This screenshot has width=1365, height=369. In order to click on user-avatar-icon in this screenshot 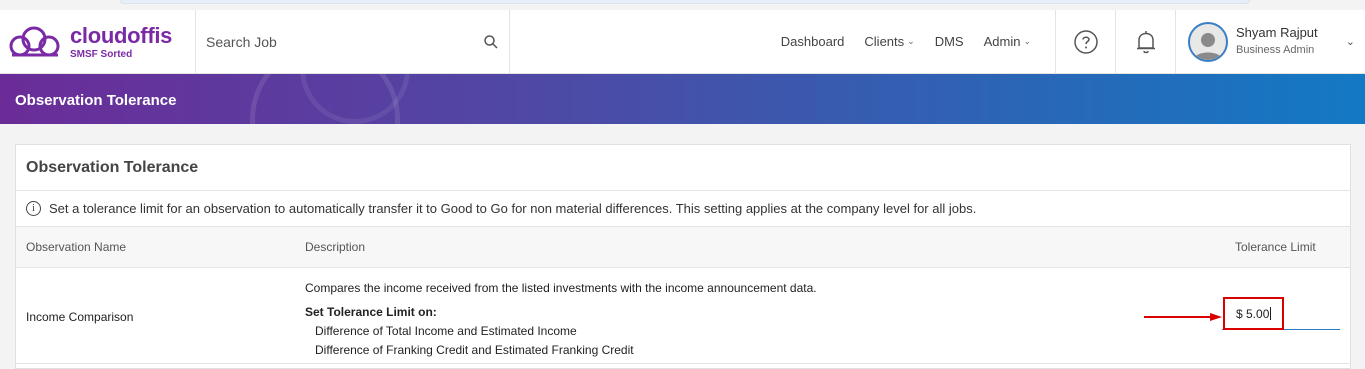, I will do `click(1208, 46)`.